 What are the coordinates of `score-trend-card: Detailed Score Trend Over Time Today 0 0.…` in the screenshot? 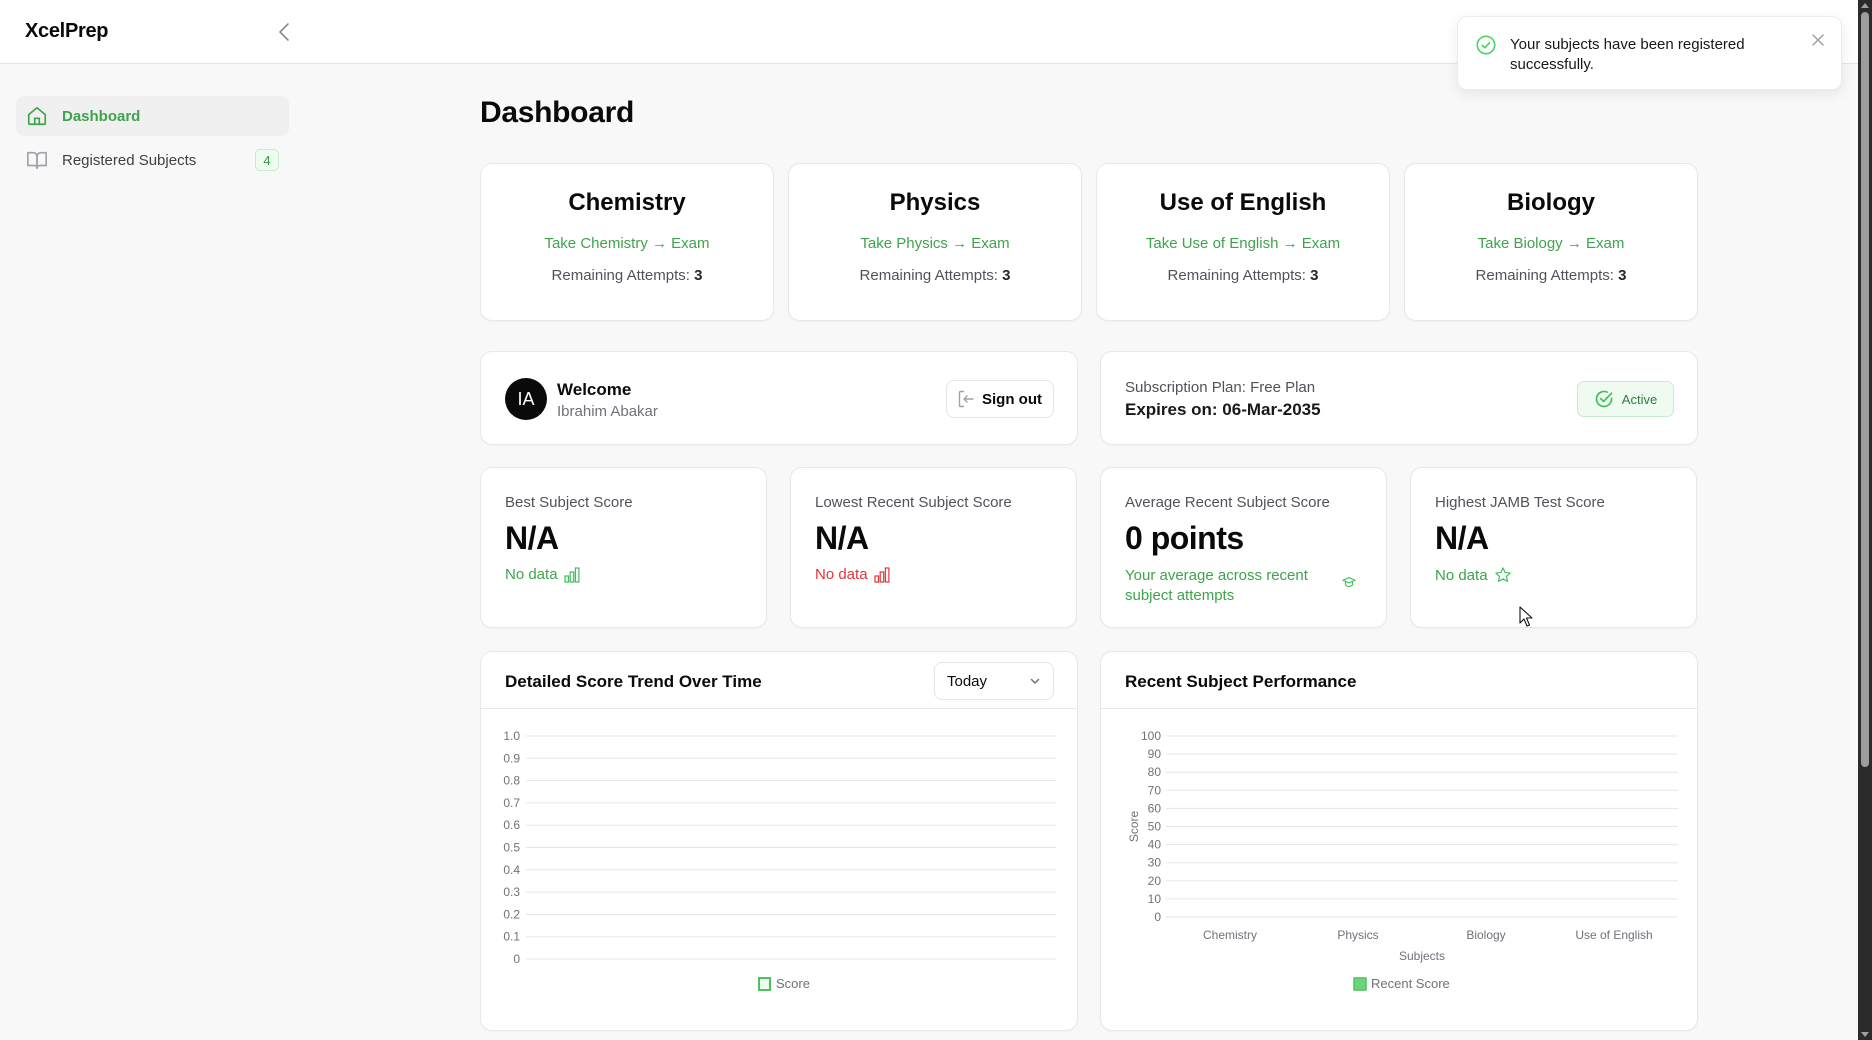 It's located at (779, 841).